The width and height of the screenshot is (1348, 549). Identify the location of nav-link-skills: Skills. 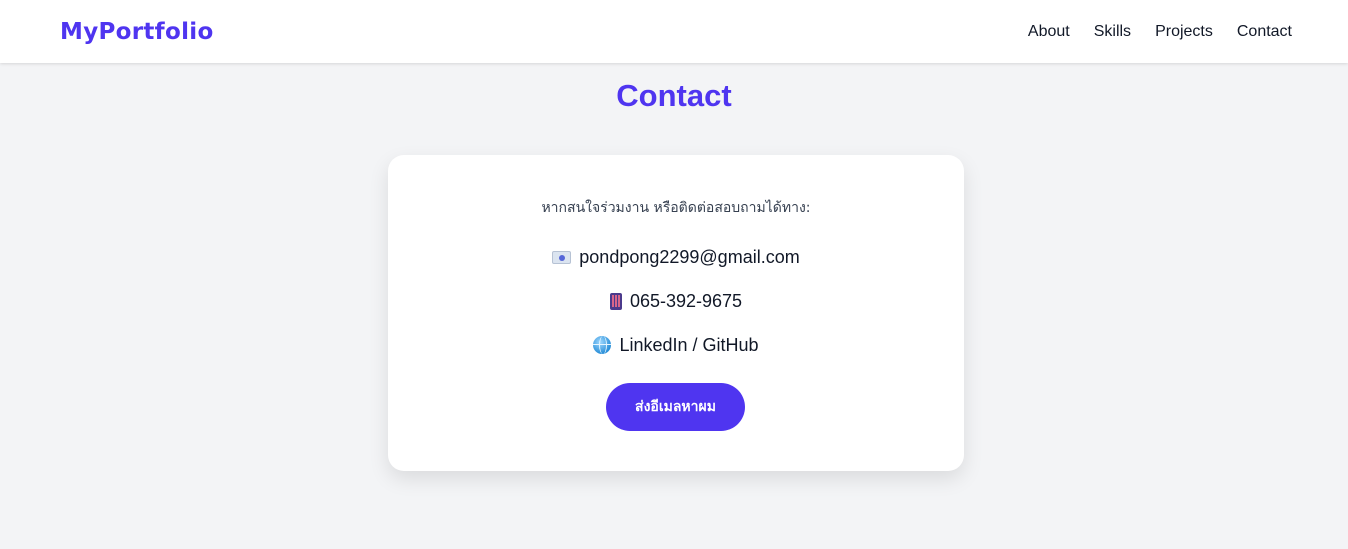
(1112, 32).